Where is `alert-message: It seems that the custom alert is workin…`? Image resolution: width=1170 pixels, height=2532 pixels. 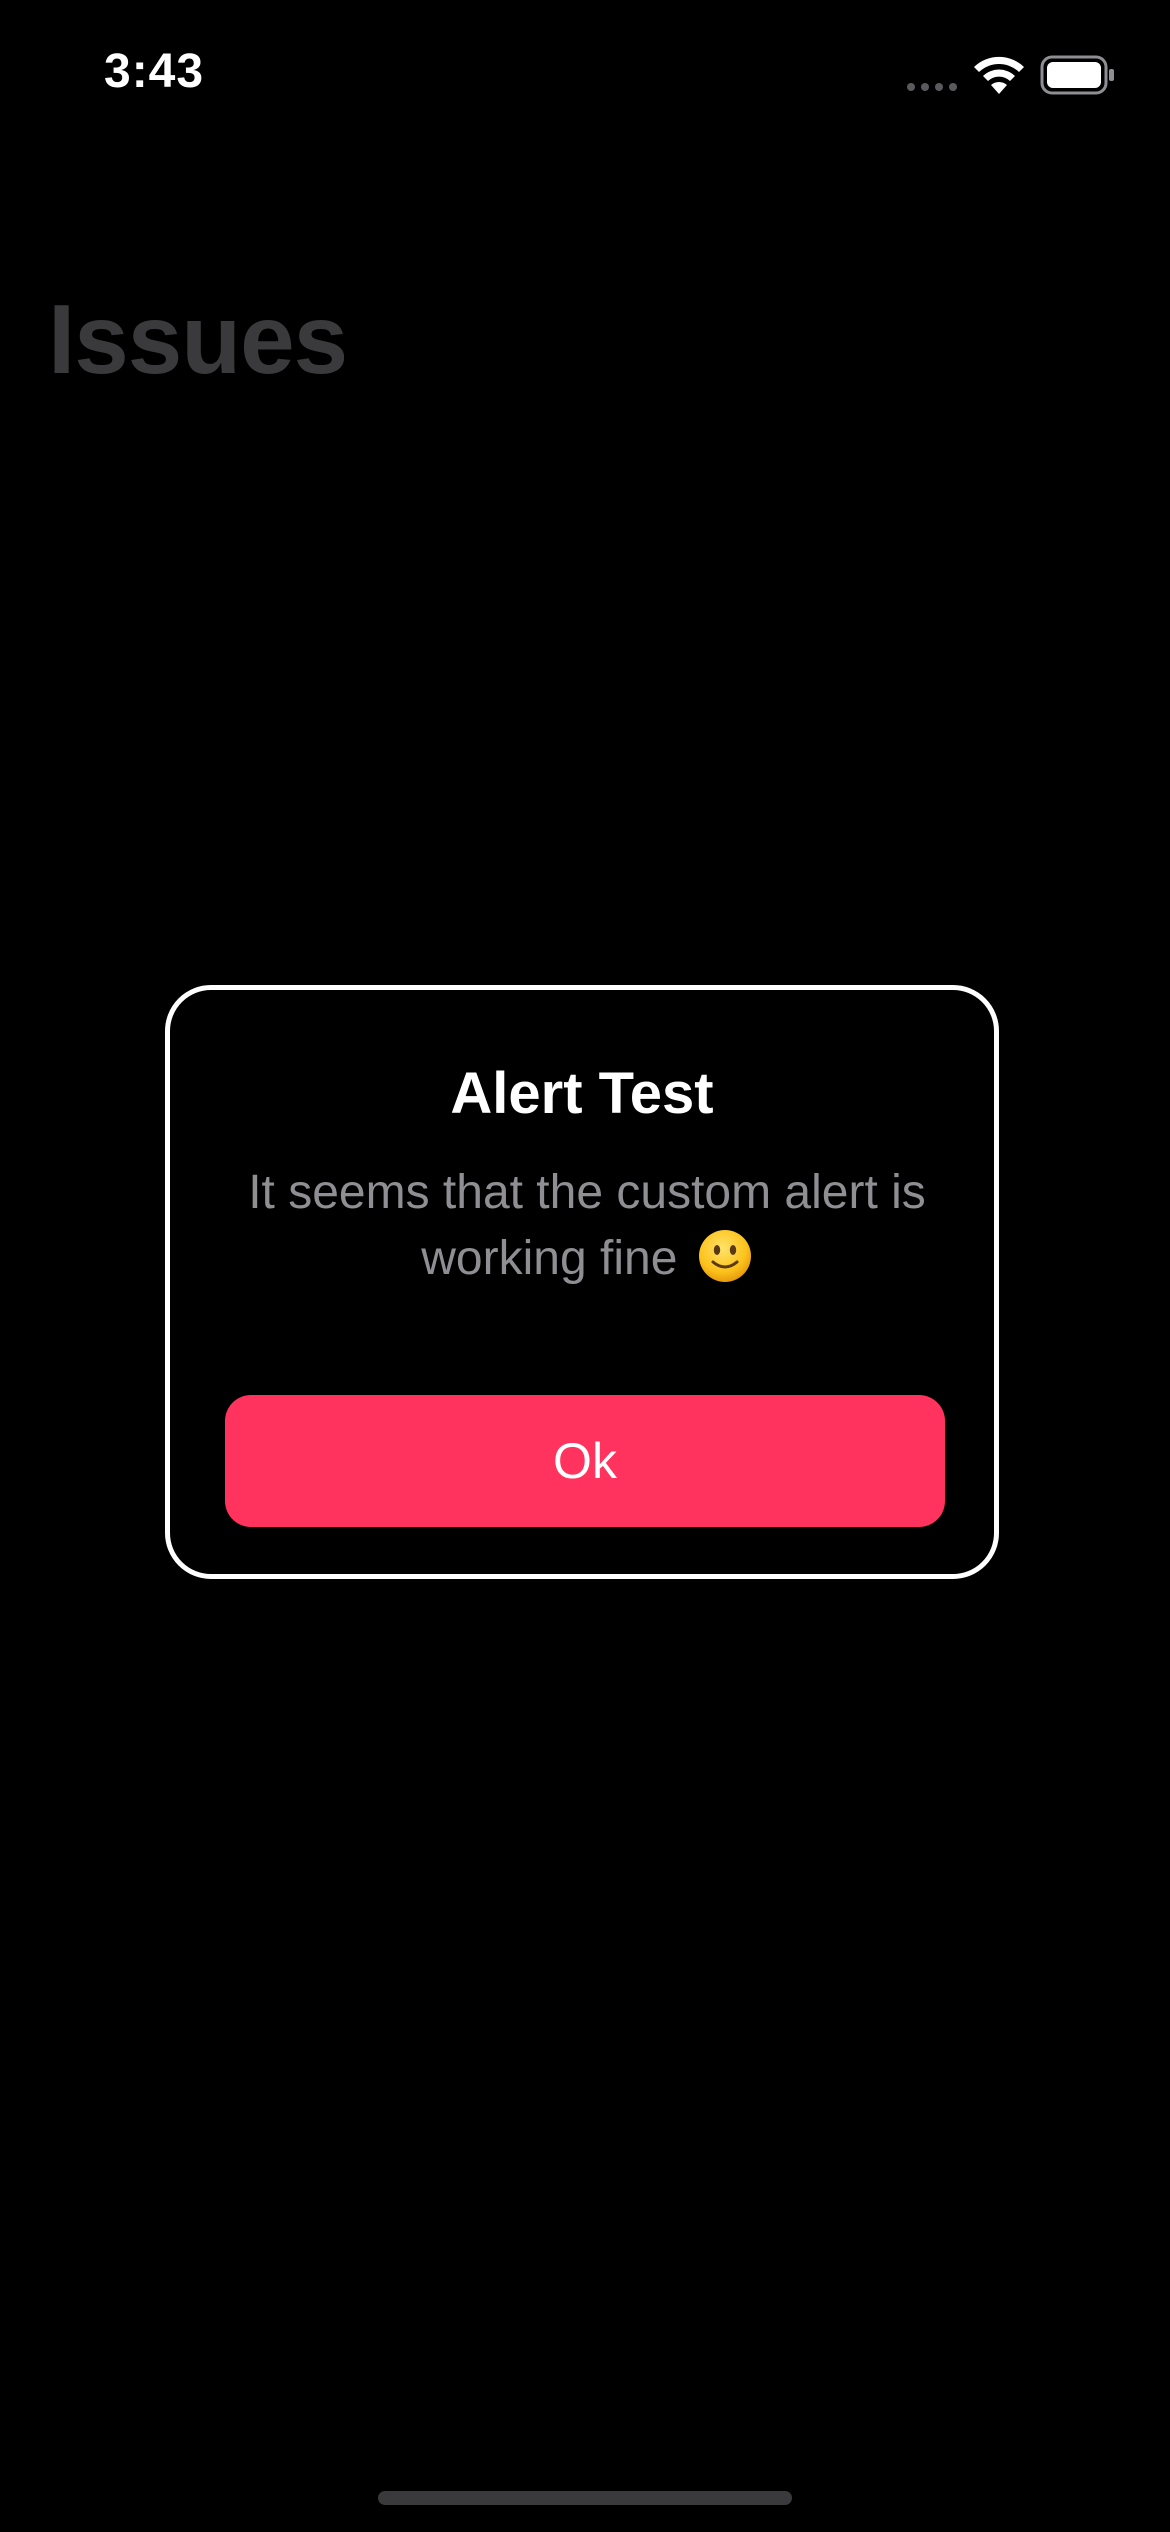
alert-message: It seems that the custom alert is workin… is located at coordinates (587, 1226).